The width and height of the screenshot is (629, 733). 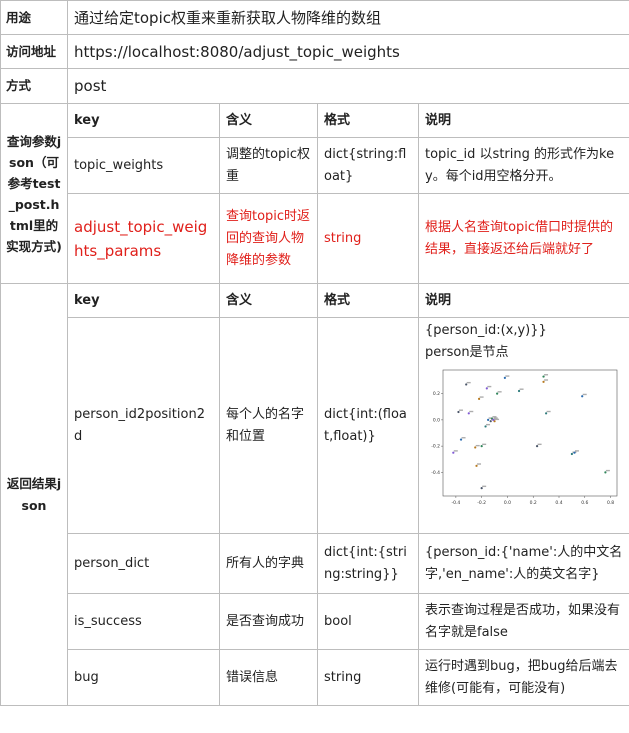 What do you see at coordinates (143, 238) in the screenshot?
I see `query-key: adjust_topic_weights_params` at bounding box center [143, 238].